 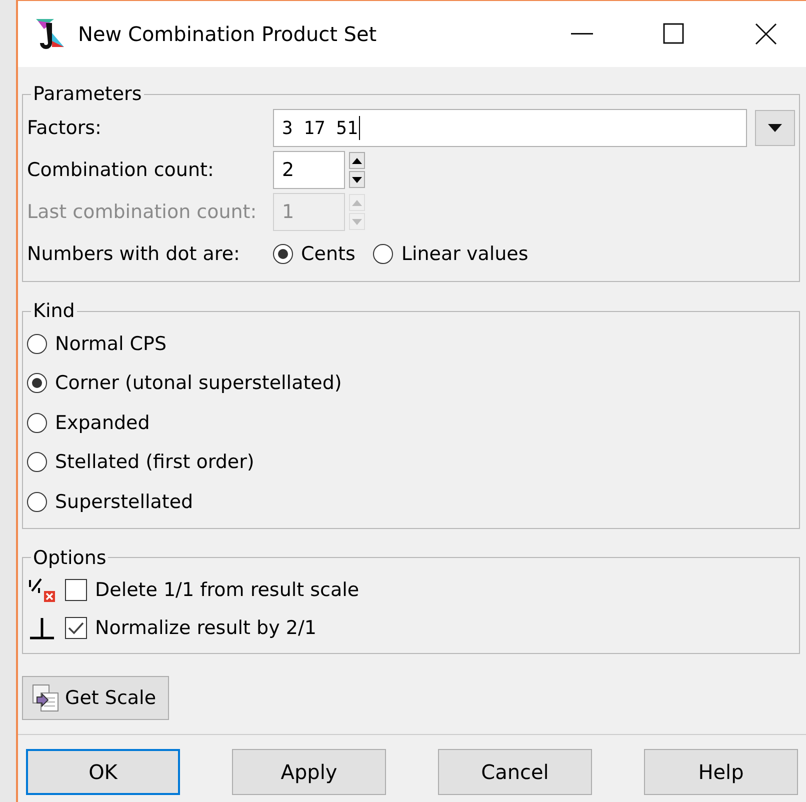 I want to click on maximize-icon, so click(x=674, y=34).